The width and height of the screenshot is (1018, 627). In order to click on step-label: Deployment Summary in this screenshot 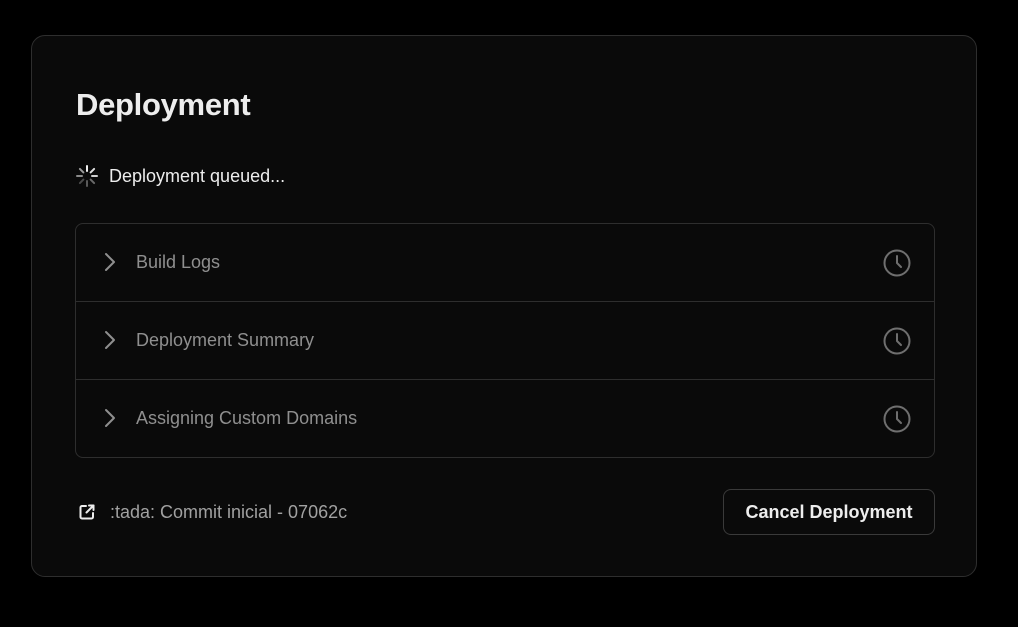, I will do `click(225, 340)`.